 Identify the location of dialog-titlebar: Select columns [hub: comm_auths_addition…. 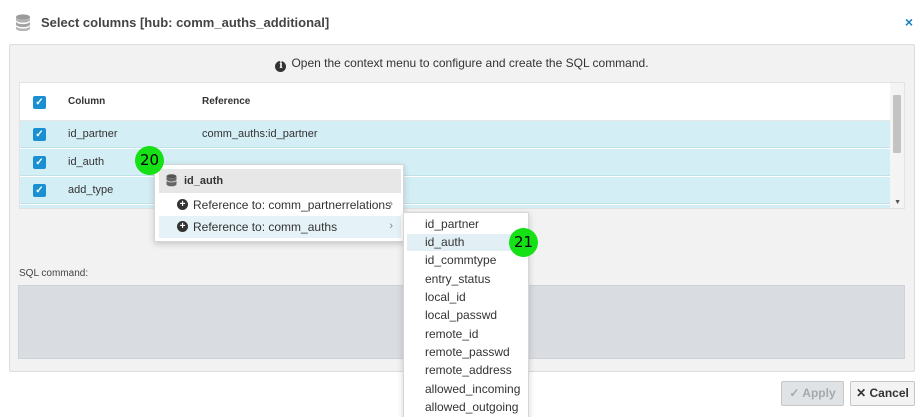
(461, 22).